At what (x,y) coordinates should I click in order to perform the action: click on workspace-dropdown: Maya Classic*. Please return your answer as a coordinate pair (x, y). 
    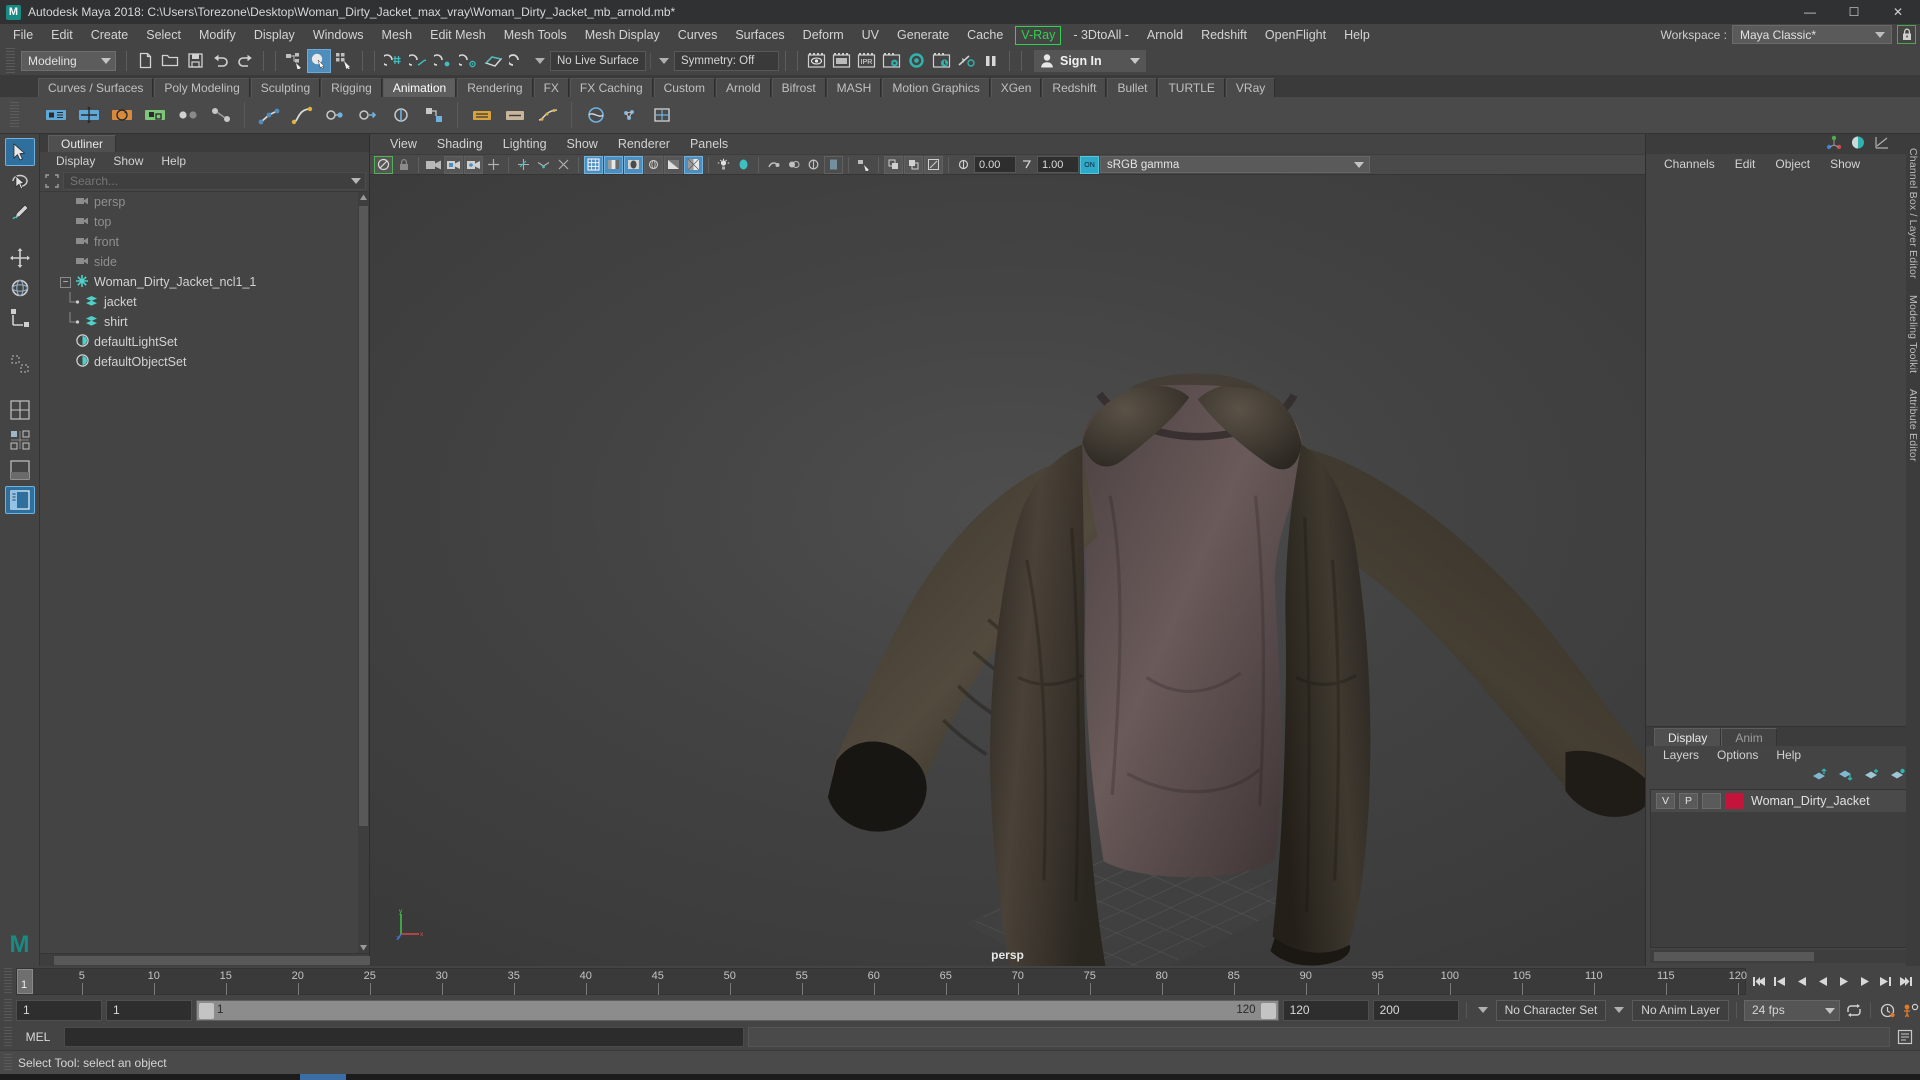
    Looking at the image, I should click on (1812, 34).